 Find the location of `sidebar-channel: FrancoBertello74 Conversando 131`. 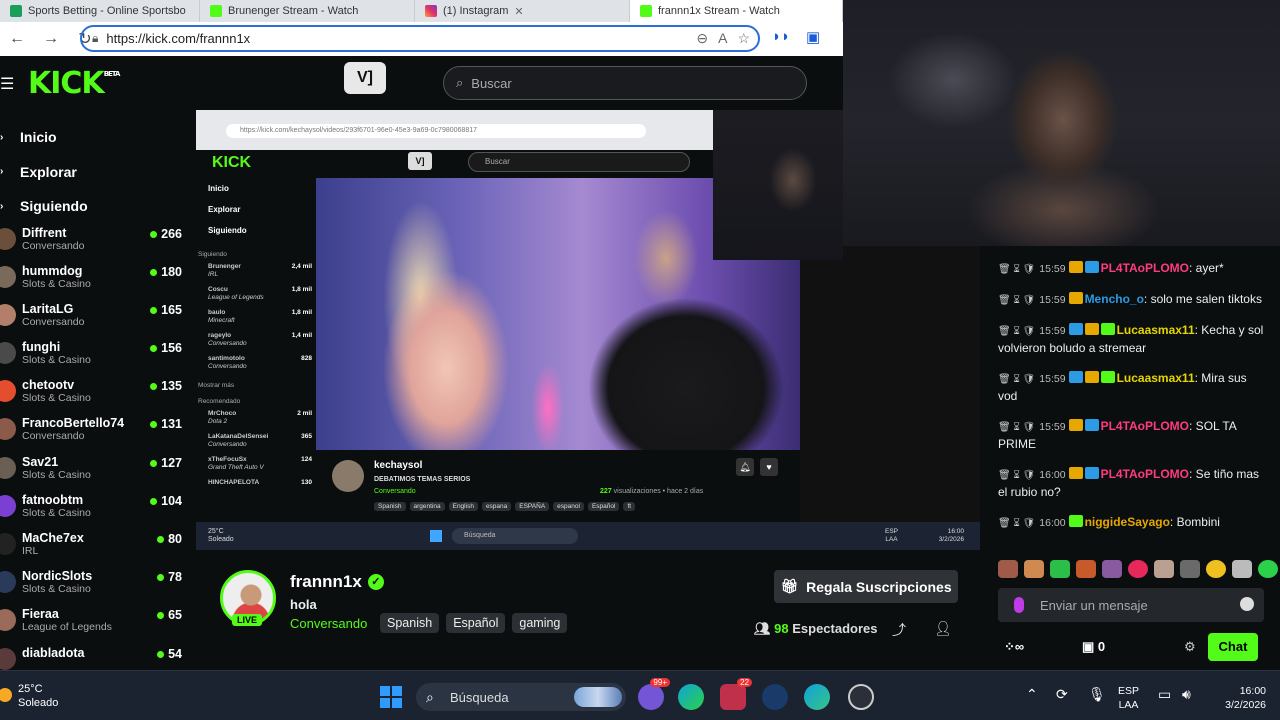

sidebar-channel: FrancoBertello74 Conversando 131 is located at coordinates (95, 433).